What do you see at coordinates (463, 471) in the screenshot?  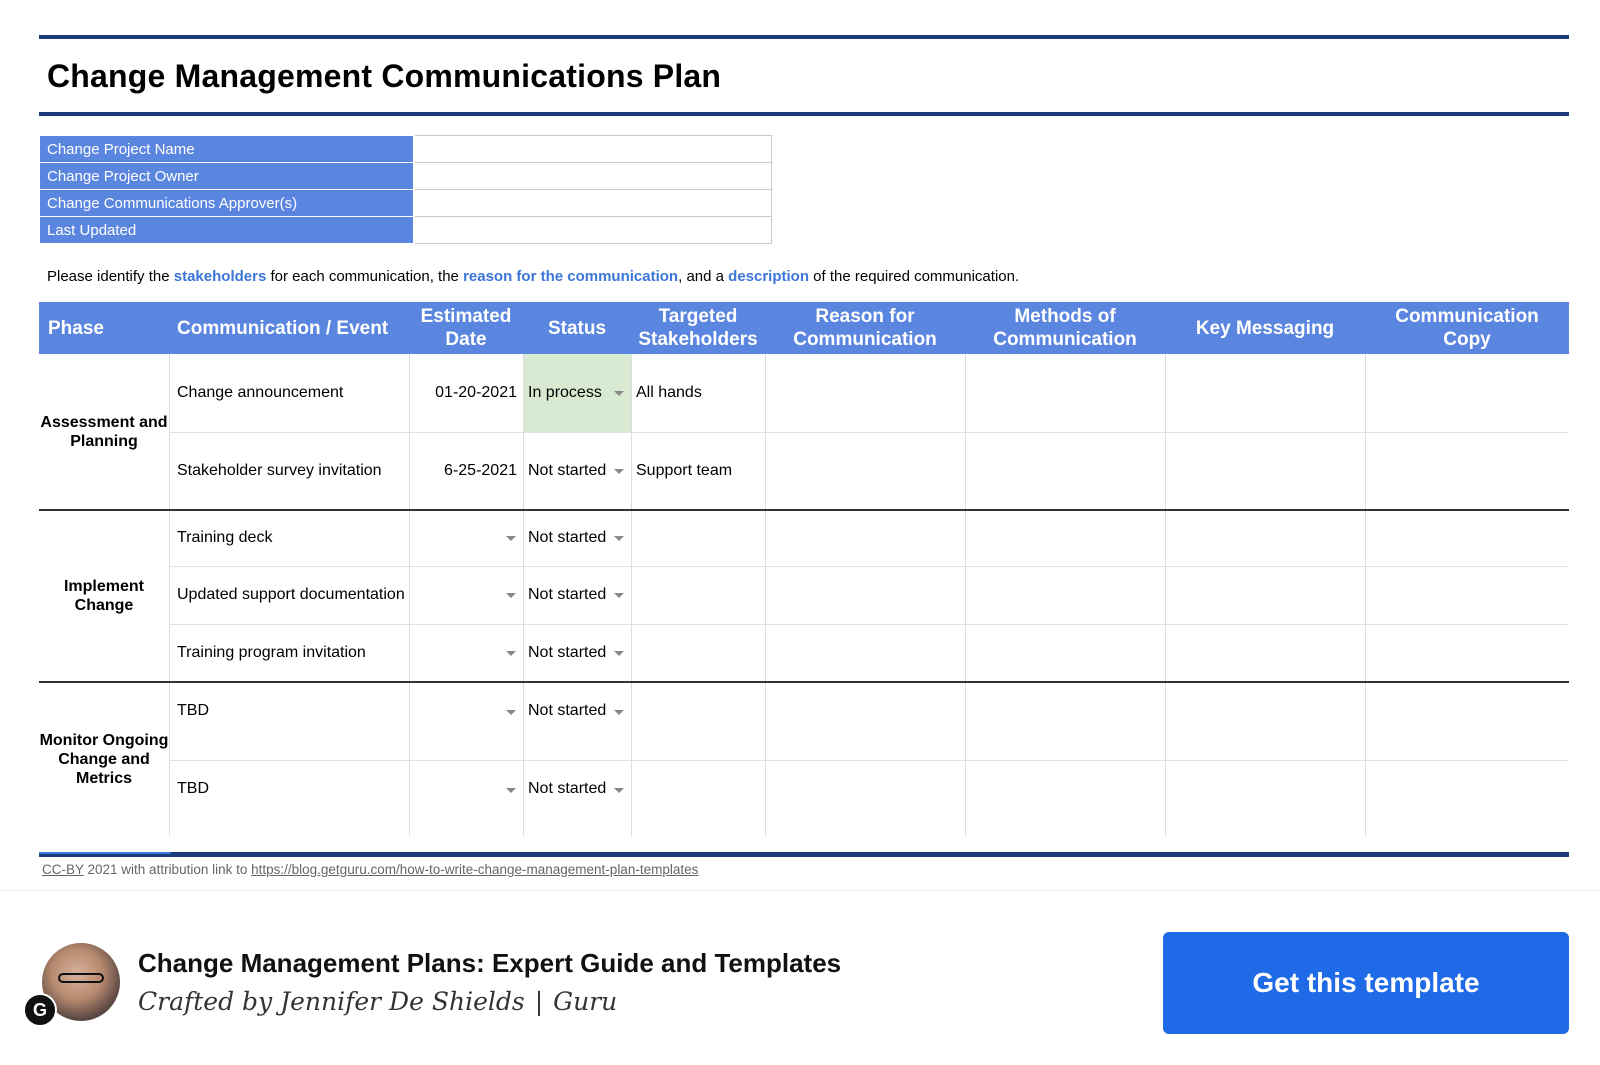 I see `date-cell: 6-25-2021` at bounding box center [463, 471].